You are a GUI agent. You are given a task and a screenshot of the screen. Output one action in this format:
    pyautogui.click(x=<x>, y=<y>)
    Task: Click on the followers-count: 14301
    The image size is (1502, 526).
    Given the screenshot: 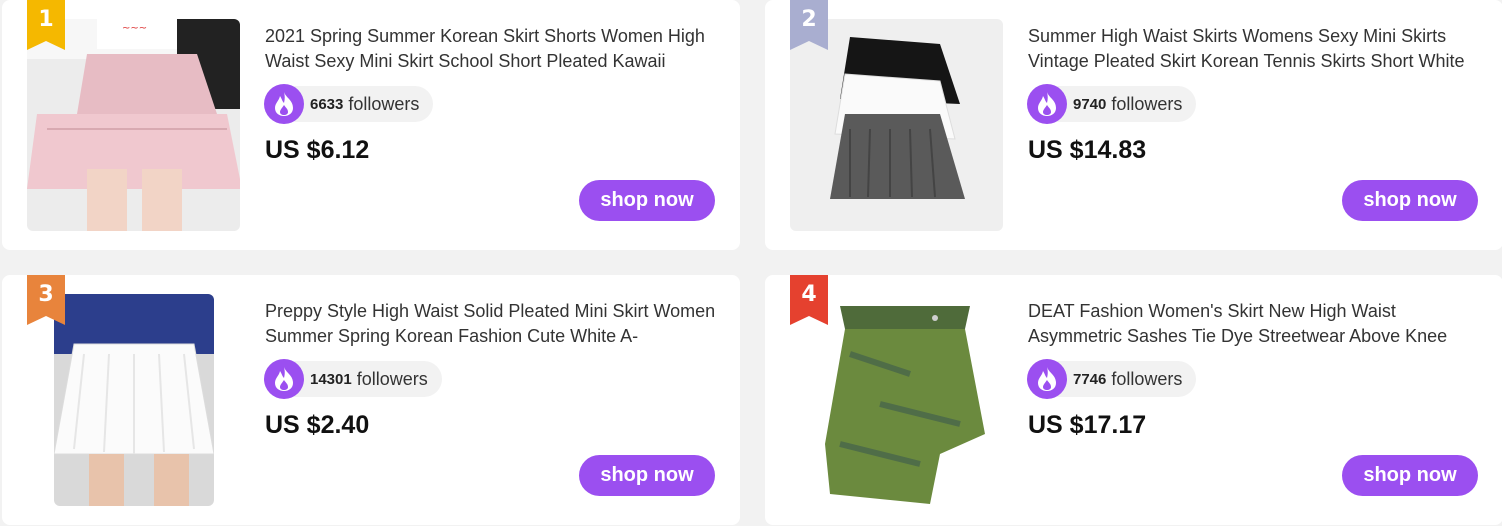 What is the action you would take?
    pyautogui.click(x=331, y=379)
    